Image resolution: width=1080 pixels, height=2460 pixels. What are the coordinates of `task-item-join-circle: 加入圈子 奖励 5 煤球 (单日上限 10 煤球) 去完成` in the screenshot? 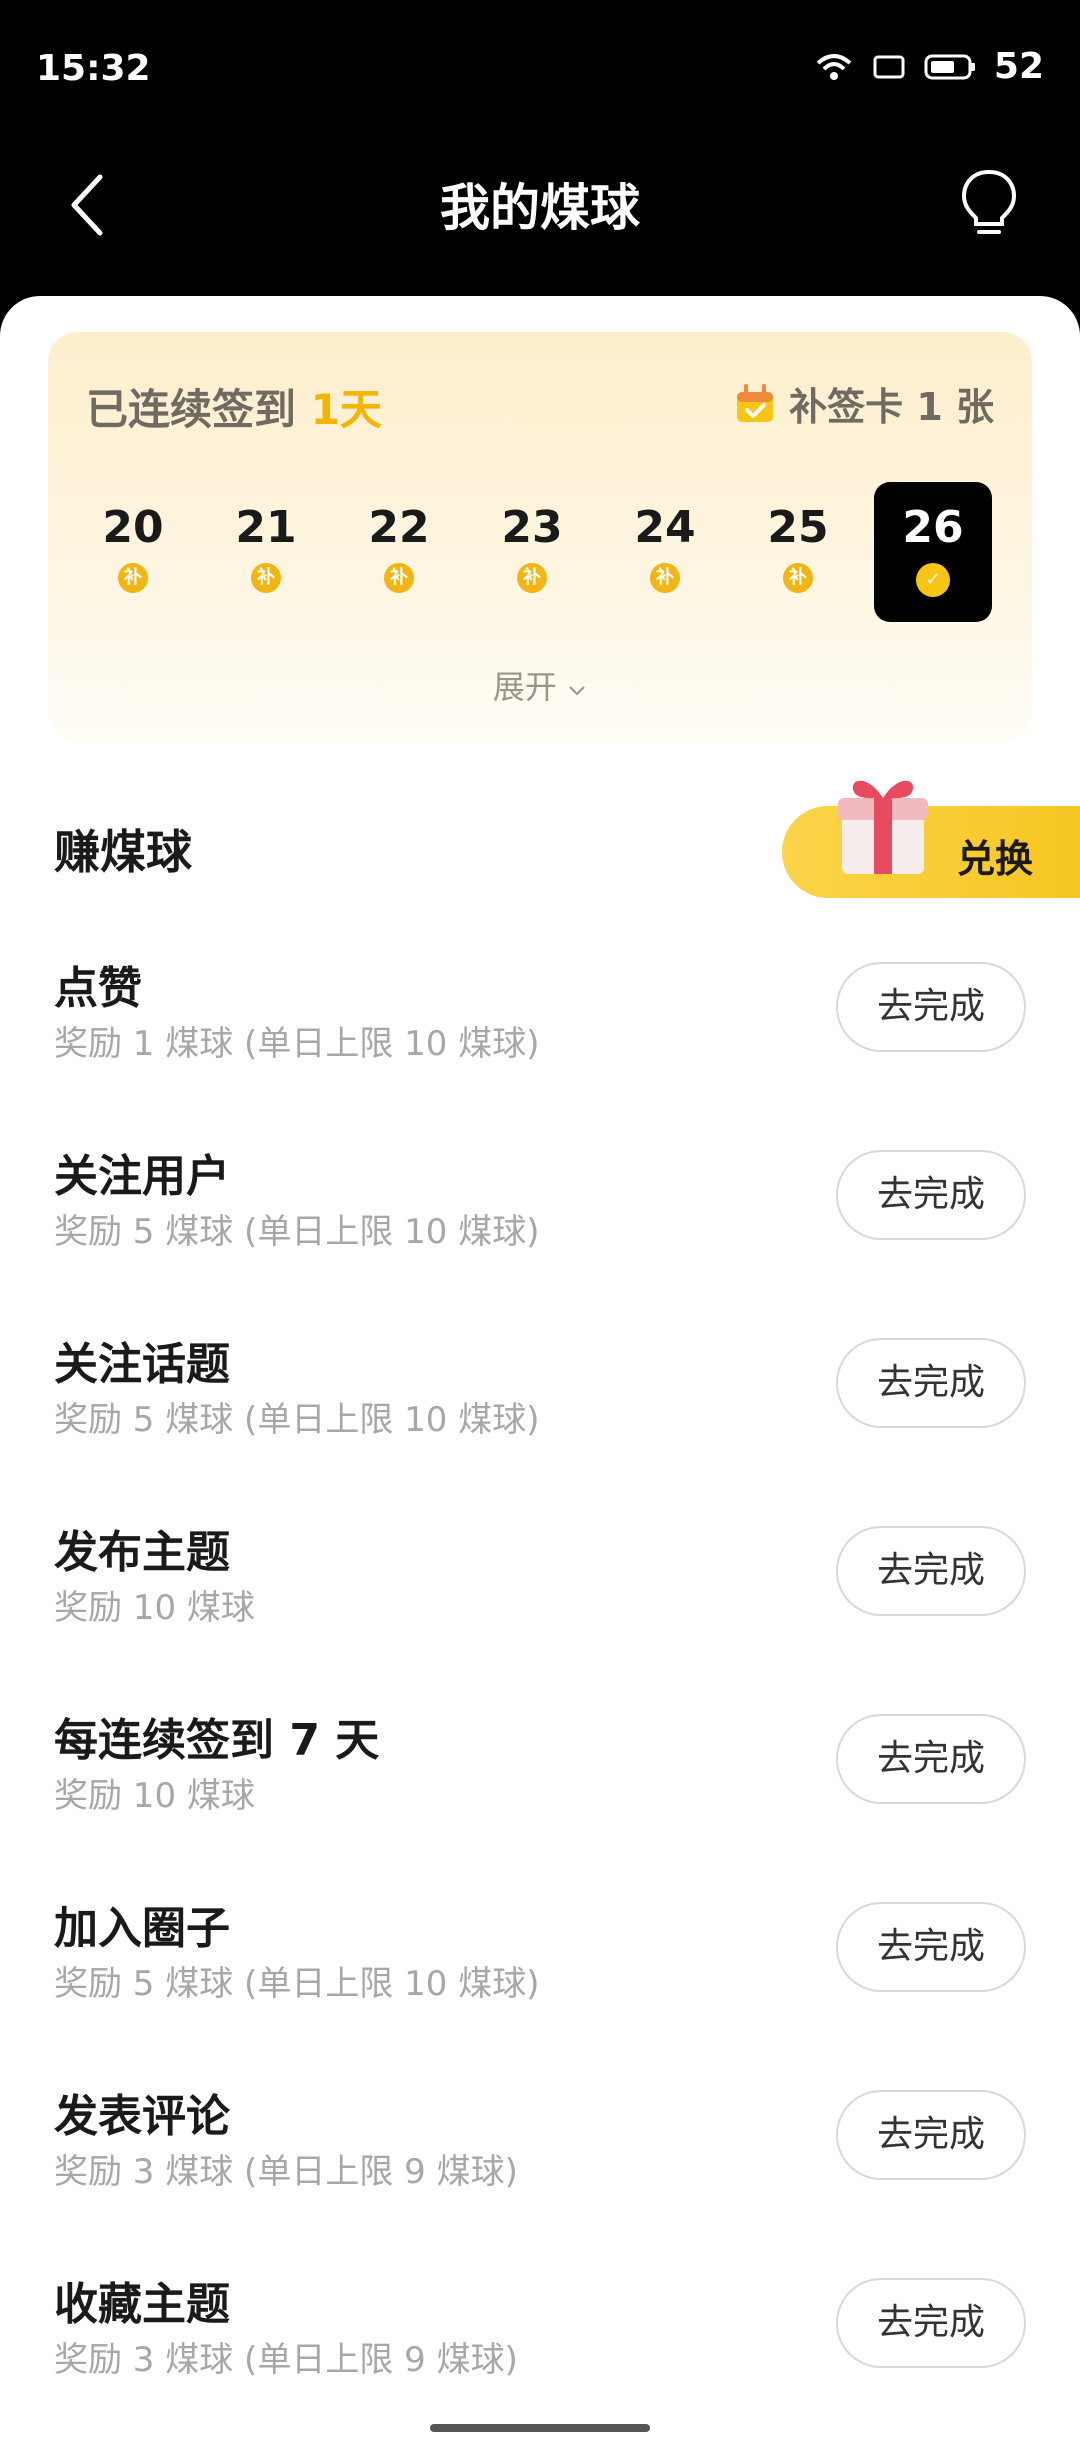 It's located at (540, 1970).